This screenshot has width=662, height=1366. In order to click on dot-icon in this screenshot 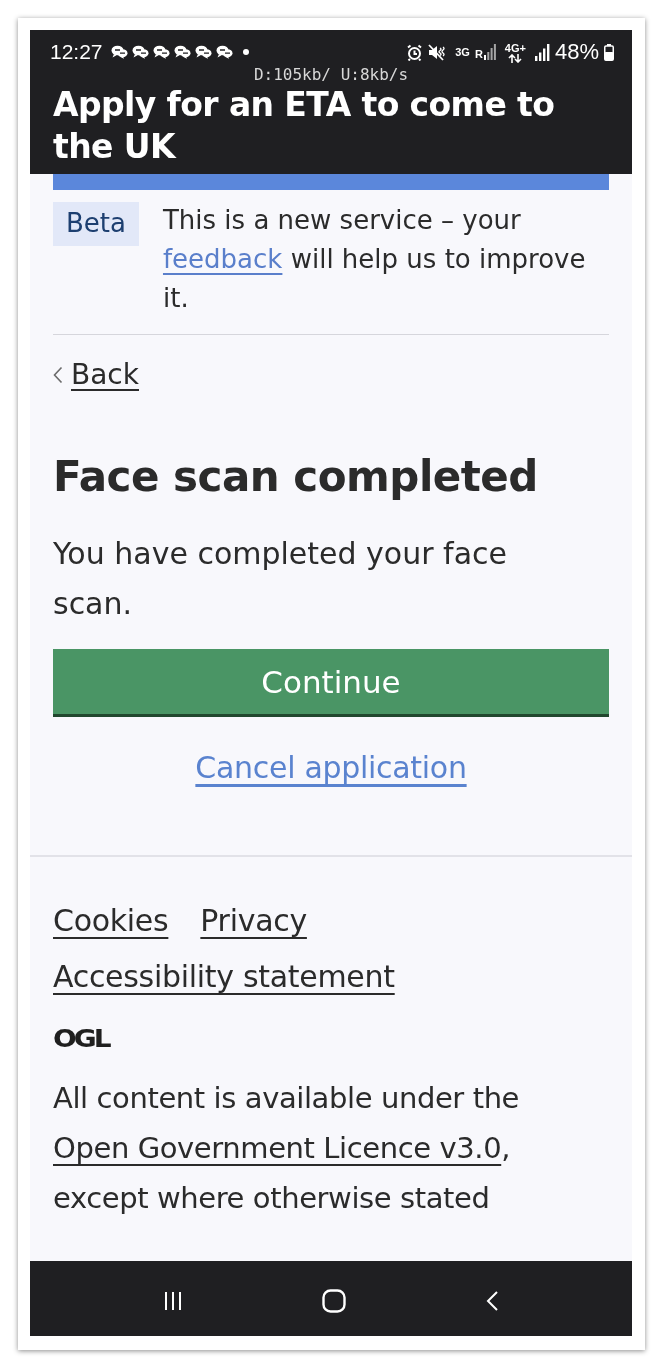, I will do `click(245, 52)`.